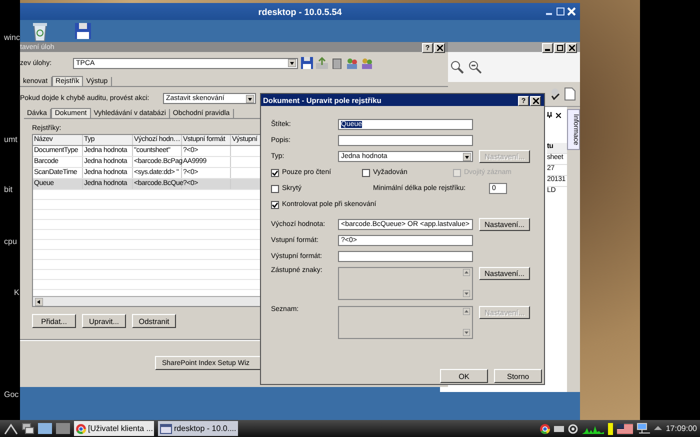 Image resolution: width=700 pixels, height=437 pixels. What do you see at coordinates (17, 292) in the screenshot?
I see `desktop-label: K` at bounding box center [17, 292].